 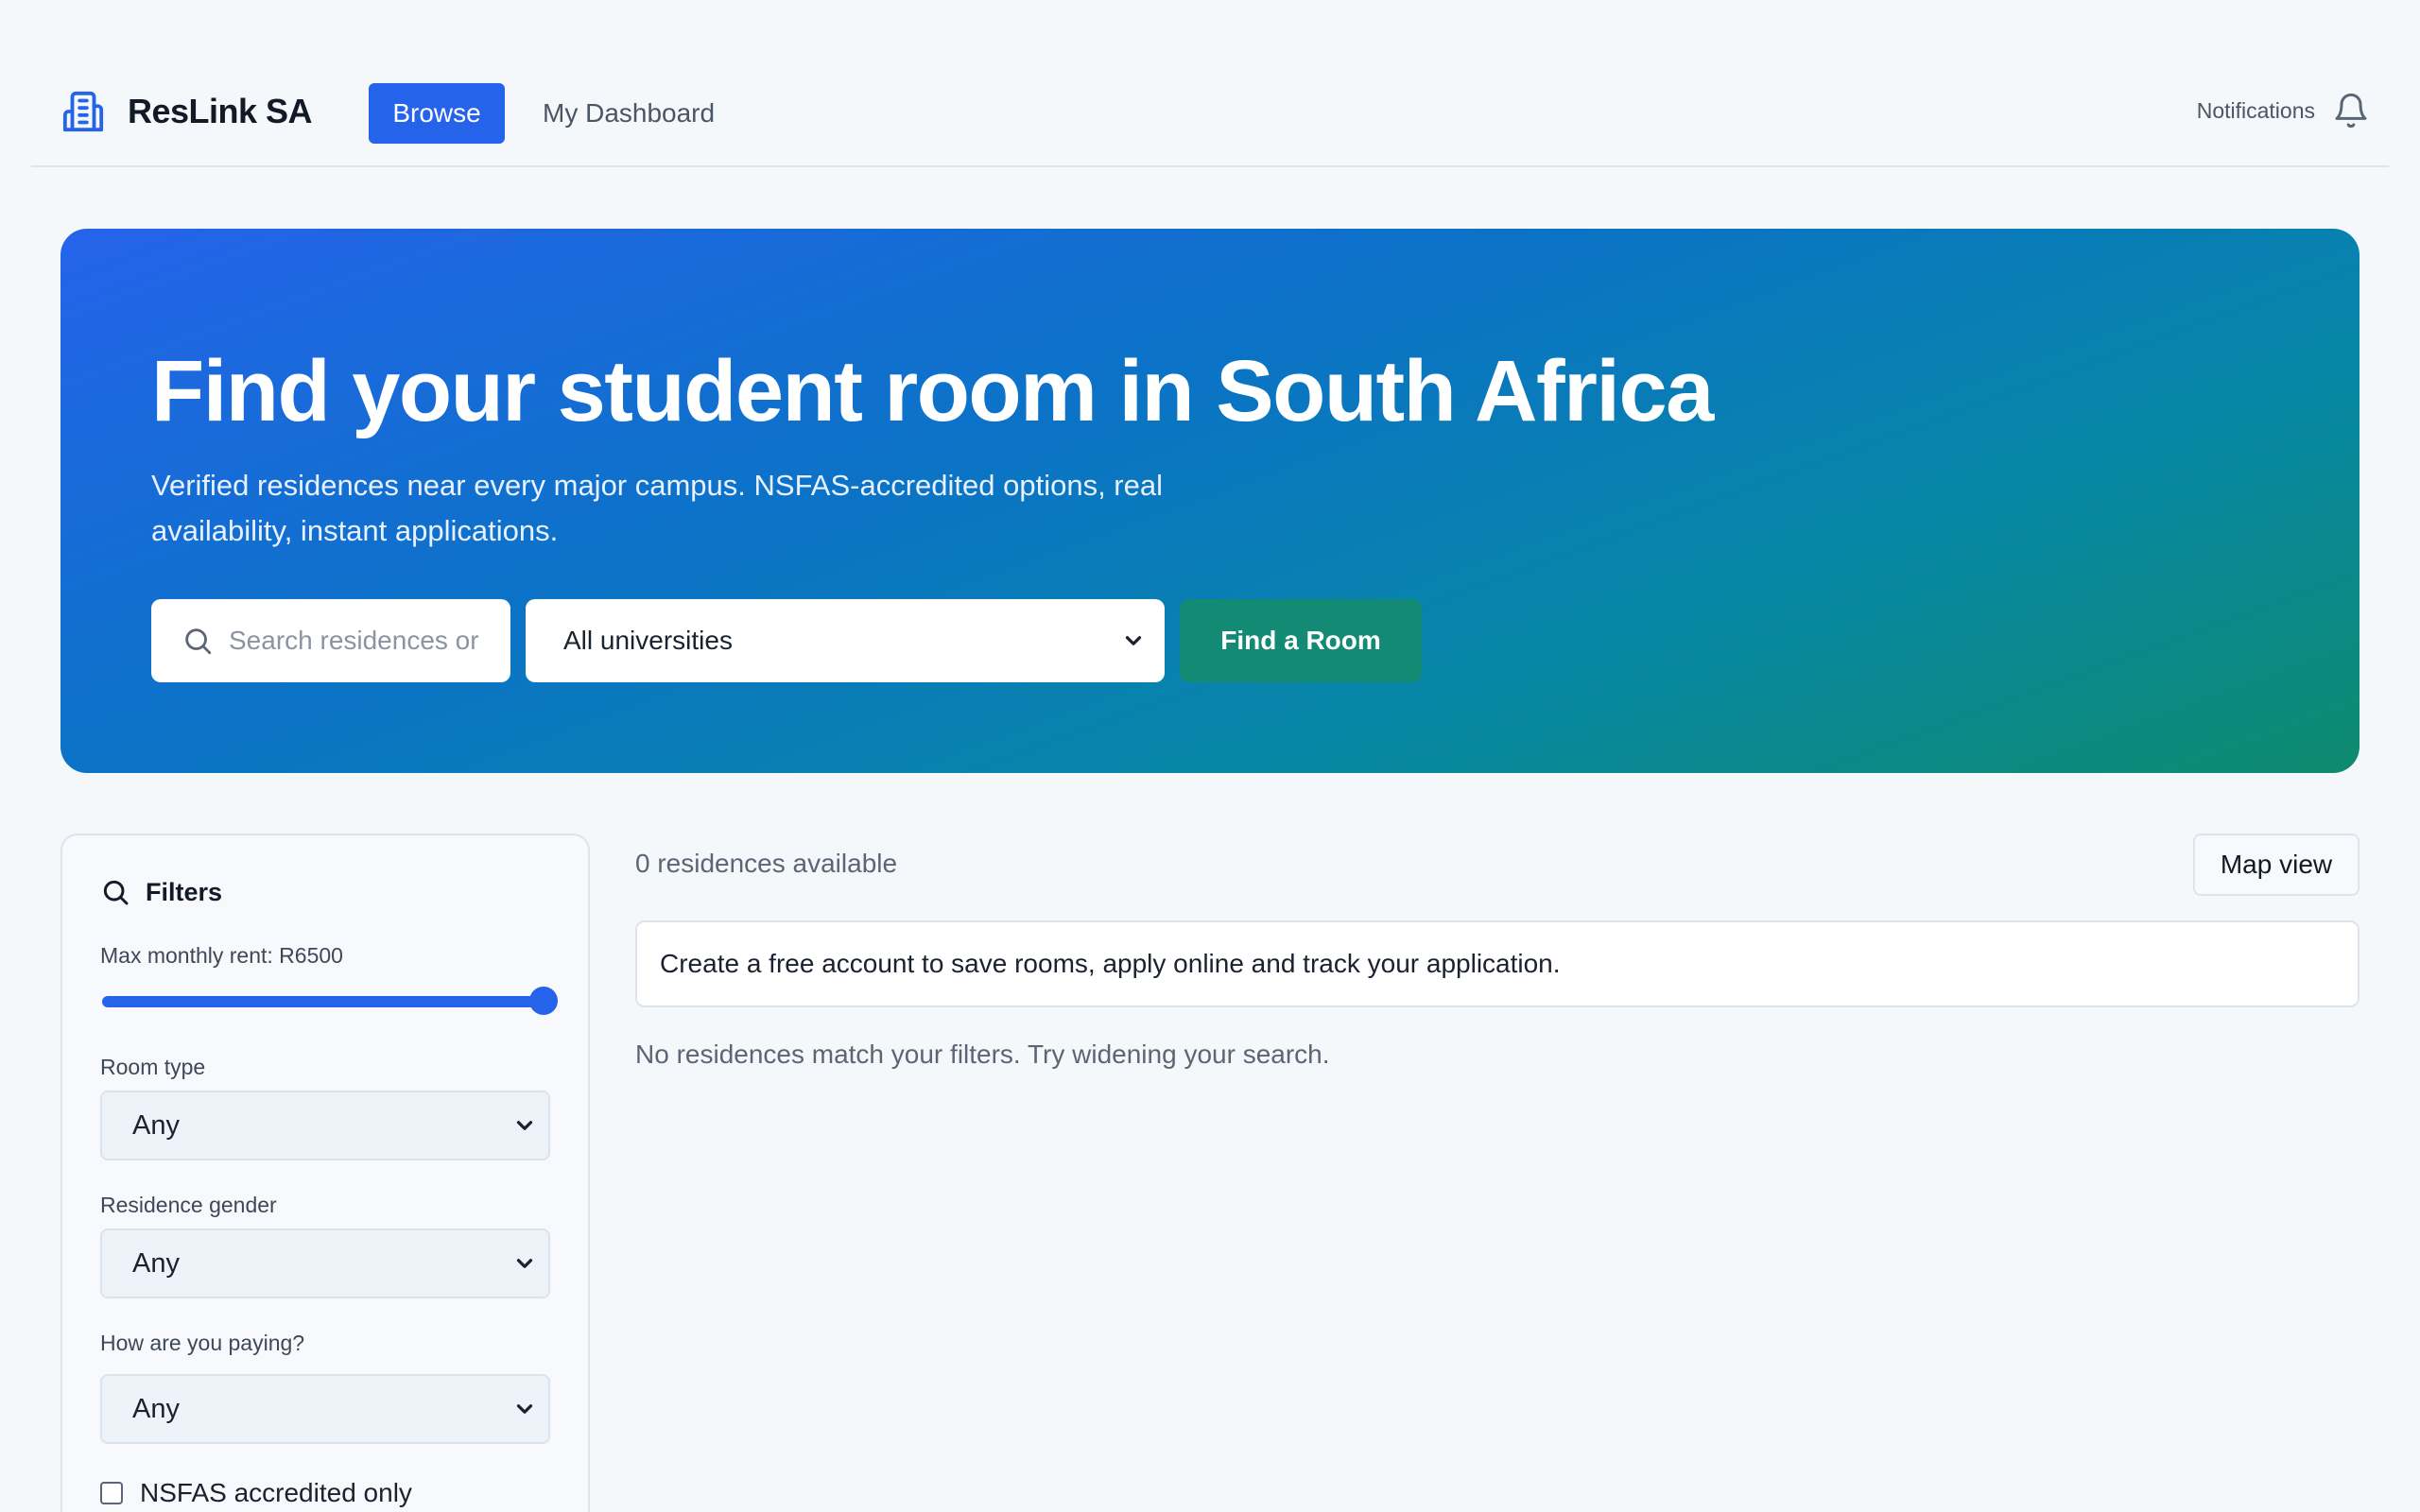 What do you see at coordinates (543, 1001) in the screenshot?
I see `slider-handle` at bounding box center [543, 1001].